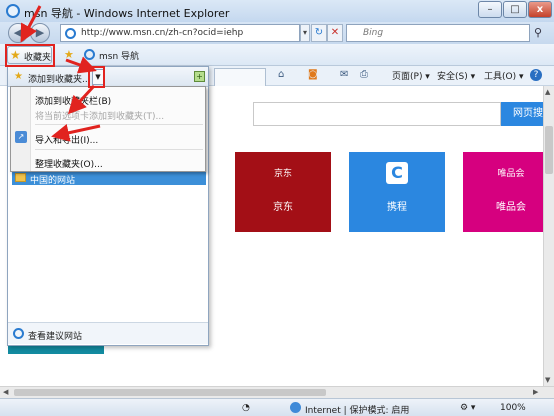 The height and width of the screenshot is (416, 554). Describe the element at coordinates (127, 13) in the screenshot. I see `window-title: msn 导航 - Windows Internet Explorer` at that location.